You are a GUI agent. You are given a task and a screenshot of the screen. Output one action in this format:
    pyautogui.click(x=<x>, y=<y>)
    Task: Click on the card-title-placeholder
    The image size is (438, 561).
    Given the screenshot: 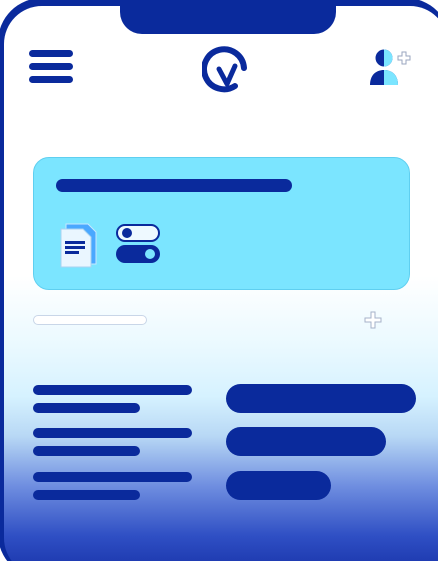 What is the action you would take?
    pyautogui.click(x=174, y=185)
    